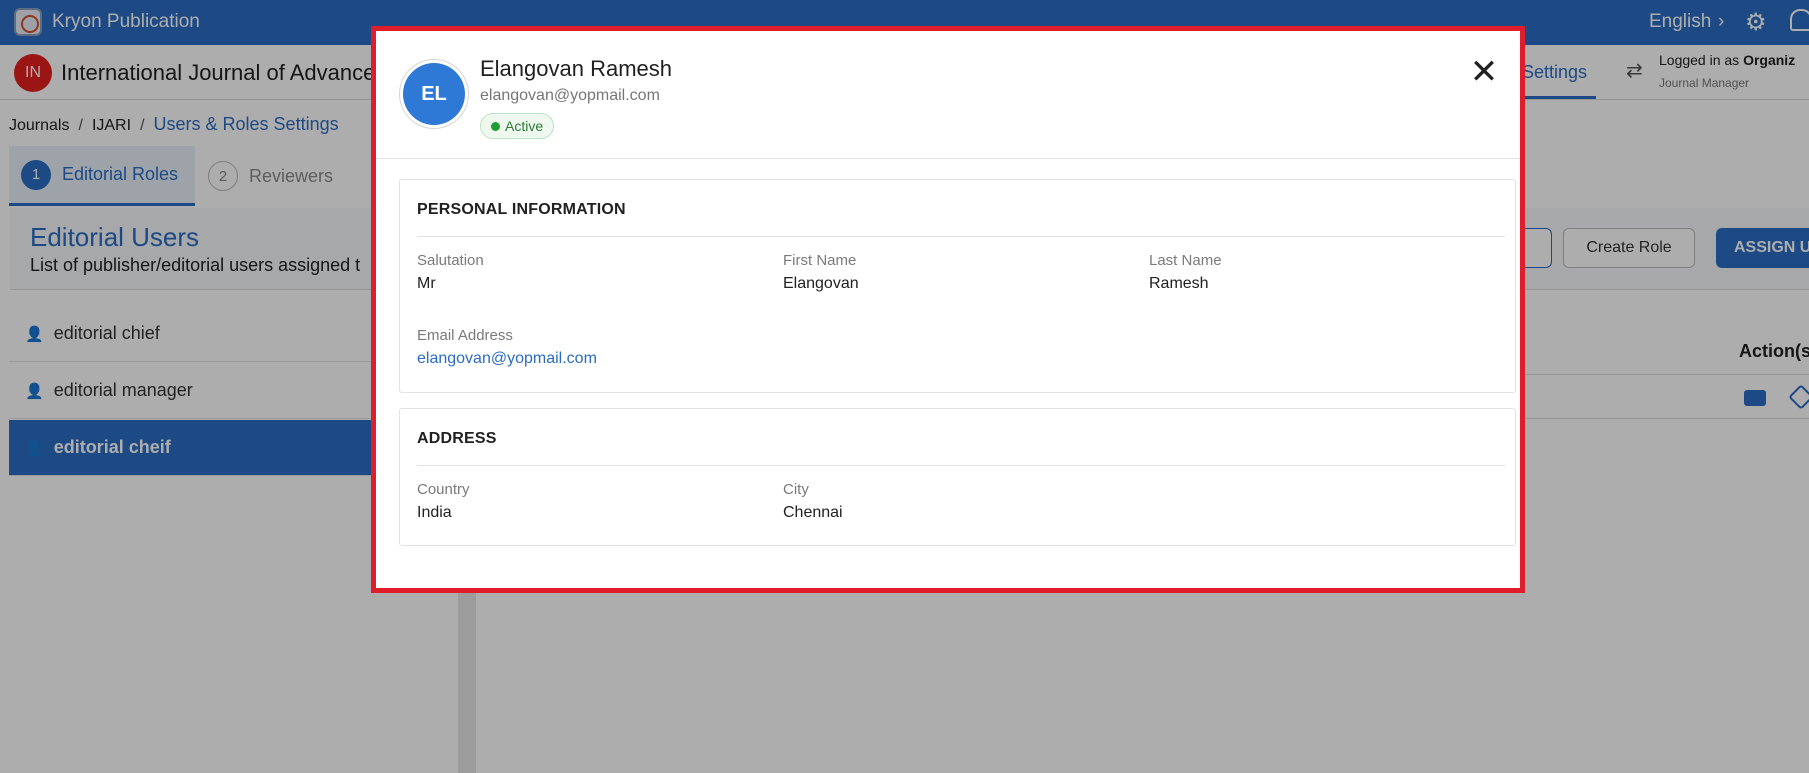  What do you see at coordinates (465, 335) in the screenshot?
I see `email-address-label: Email Address` at bounding box center [465, 335].